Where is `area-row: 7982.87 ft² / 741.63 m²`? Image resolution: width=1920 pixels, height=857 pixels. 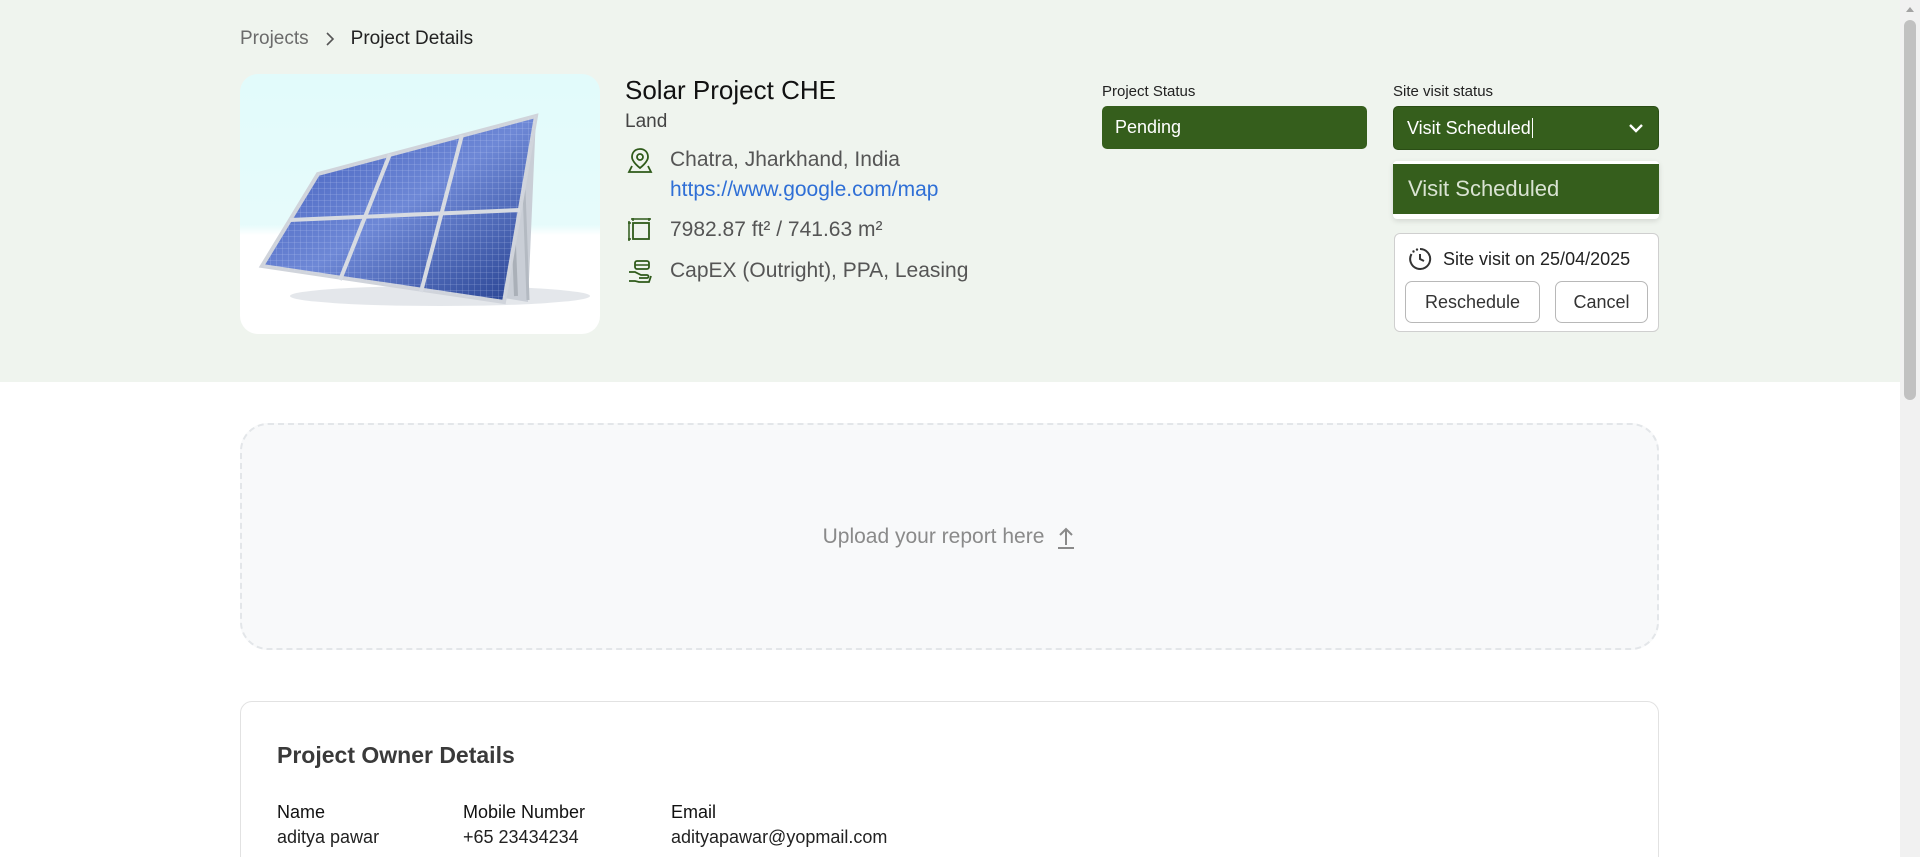
area-row: 7982.87 ft² / 741.63 m² is located at coordinates (753, 230).